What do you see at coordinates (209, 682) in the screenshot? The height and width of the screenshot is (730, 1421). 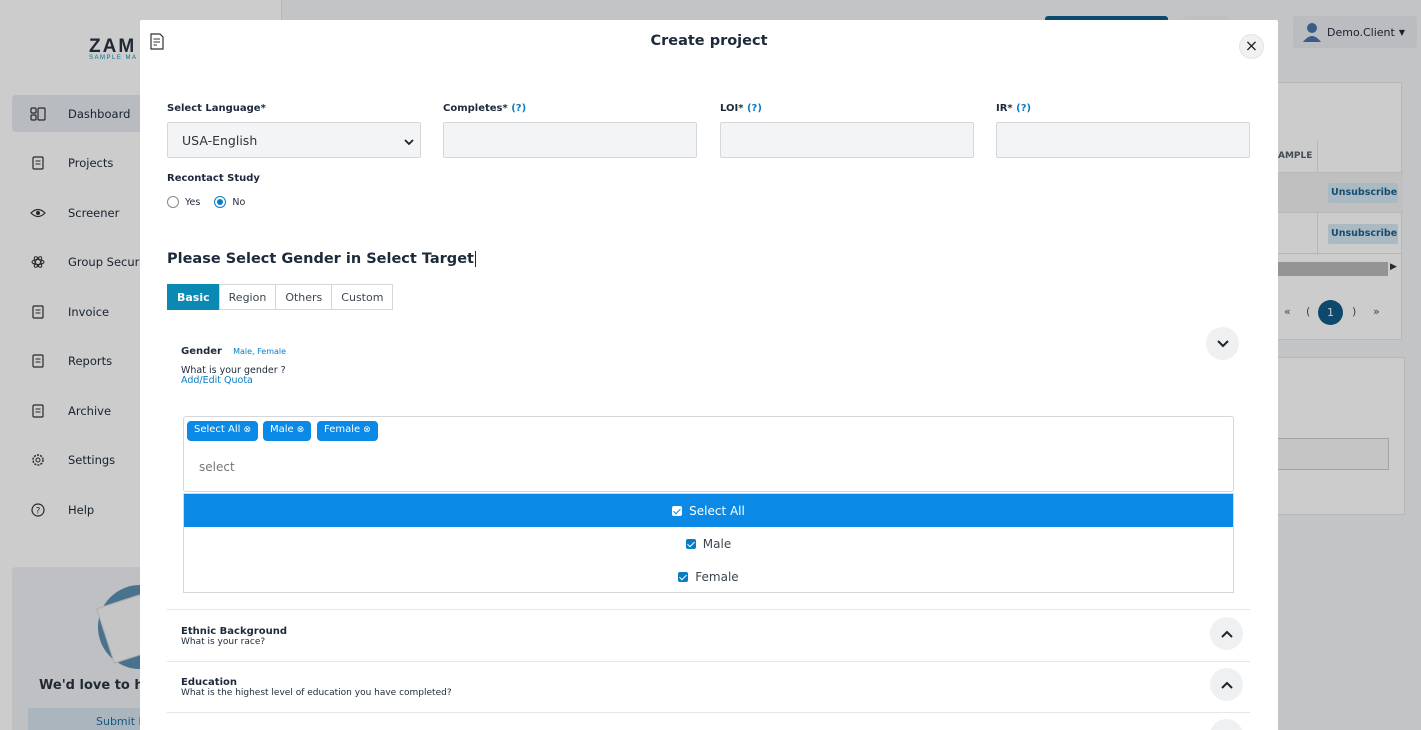 I see `accordion-title: Education` at bounding box center [209, 682].